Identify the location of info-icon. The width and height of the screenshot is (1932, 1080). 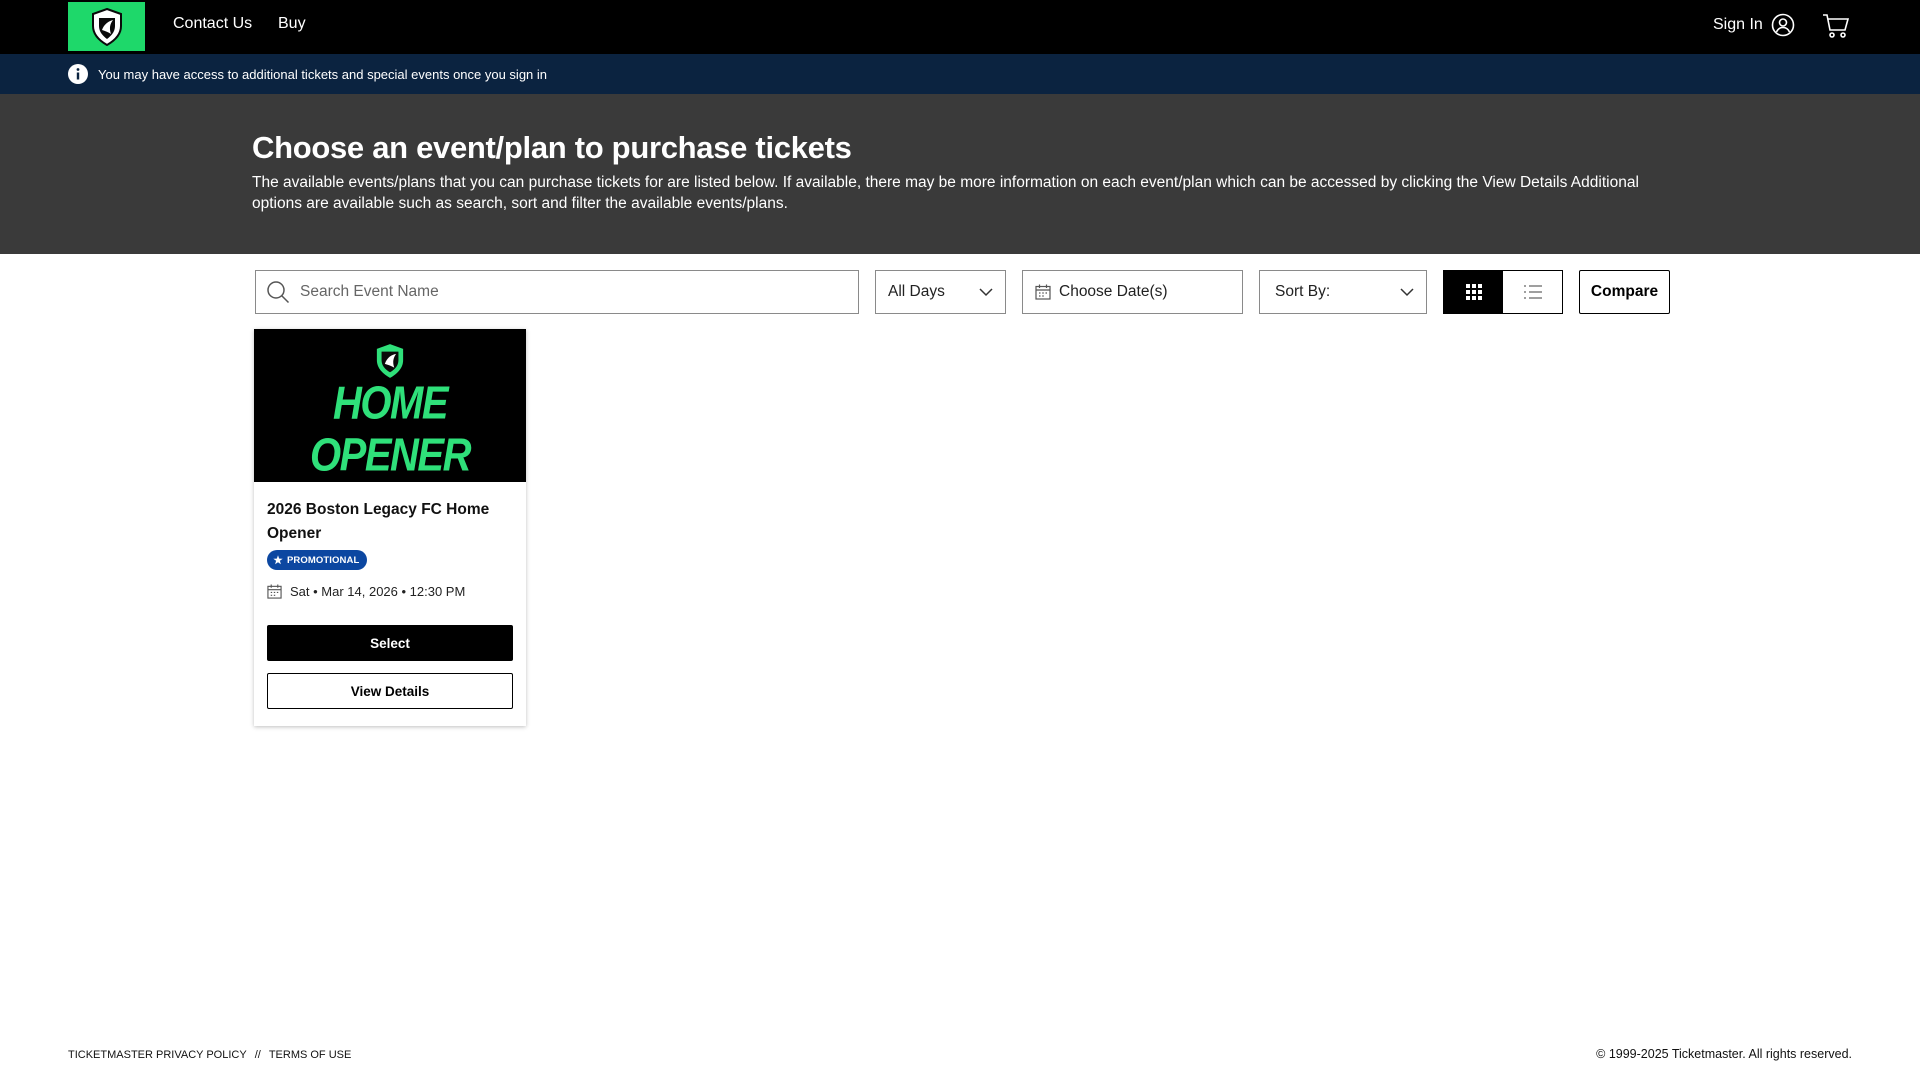
(78, 74).